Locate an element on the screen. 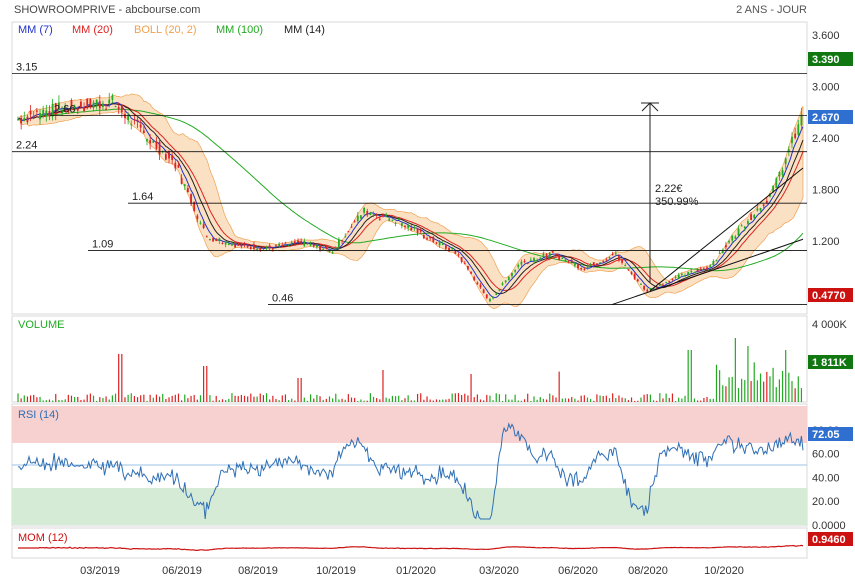 Image resolution: width=855 pixels, height=580 pixels. x-axis-tick: 06/2020 is located at coordinates (578, 571).